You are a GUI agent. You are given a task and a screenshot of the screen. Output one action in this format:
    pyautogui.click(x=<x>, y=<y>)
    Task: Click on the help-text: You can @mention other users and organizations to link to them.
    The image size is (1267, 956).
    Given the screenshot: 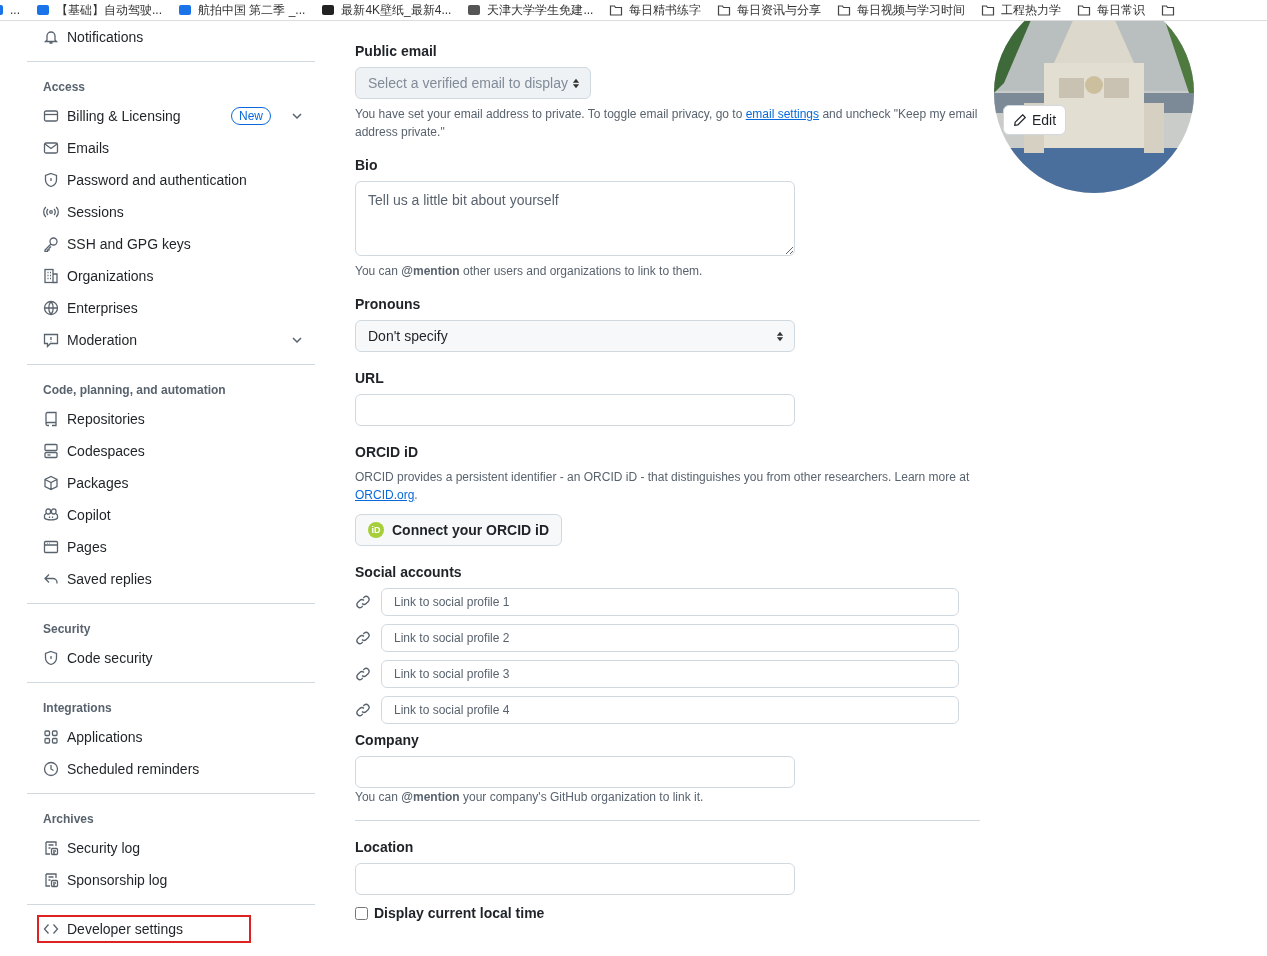 What is the action you would take?
    pyautogui.click(x=529, y=271)
    